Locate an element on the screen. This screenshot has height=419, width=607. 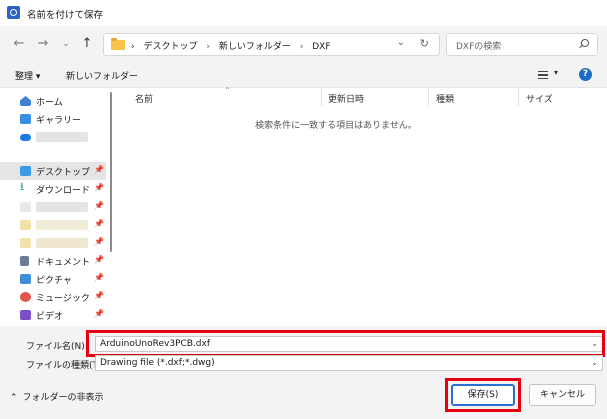
sidebar-item-music: ミュージック 📌 is located at coordinates (53, 297).